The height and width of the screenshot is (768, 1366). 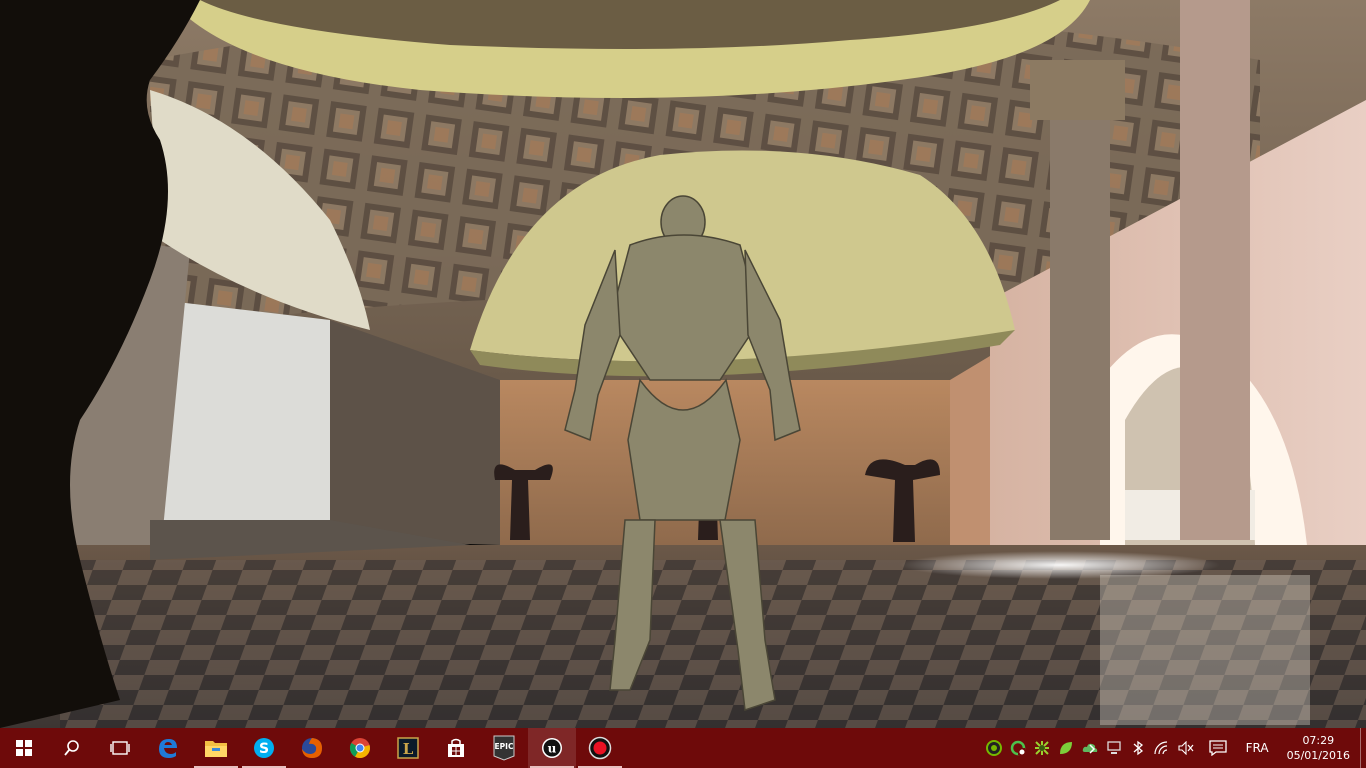 I want to click on taskbar-app-epic-games-launcher: EPIC, so click(x=504, y=748).